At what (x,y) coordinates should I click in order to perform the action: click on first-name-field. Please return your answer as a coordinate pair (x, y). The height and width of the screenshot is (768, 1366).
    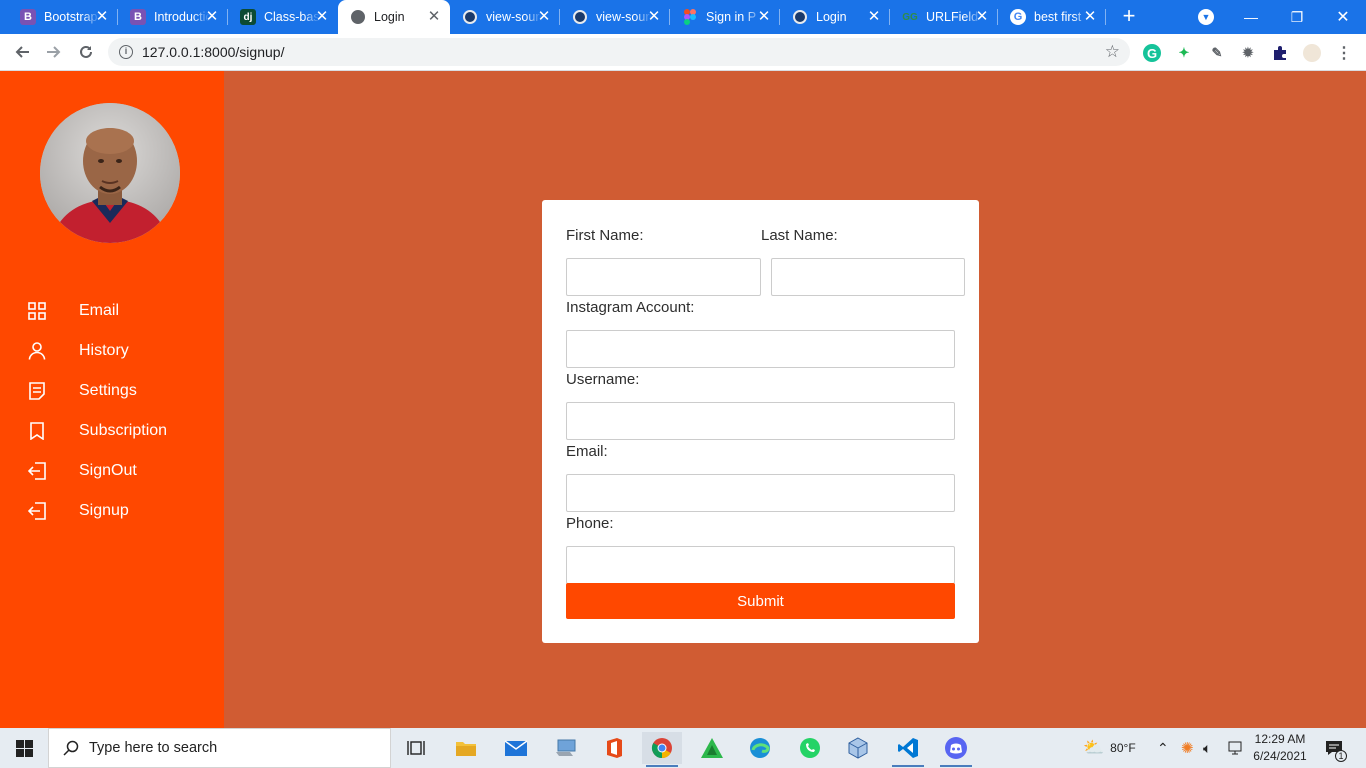
    Looking at the image, I should click on (663, 277).